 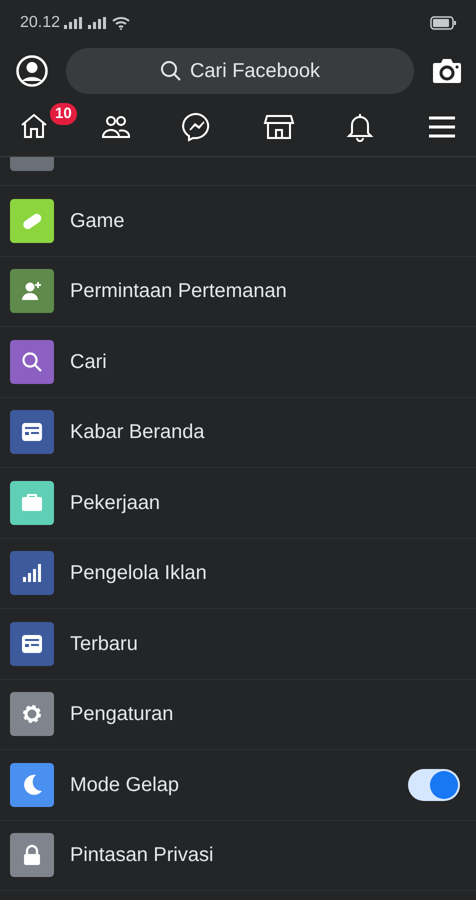 I want to click on menu-item: Pekerjaan, so click(x=265, y=503).